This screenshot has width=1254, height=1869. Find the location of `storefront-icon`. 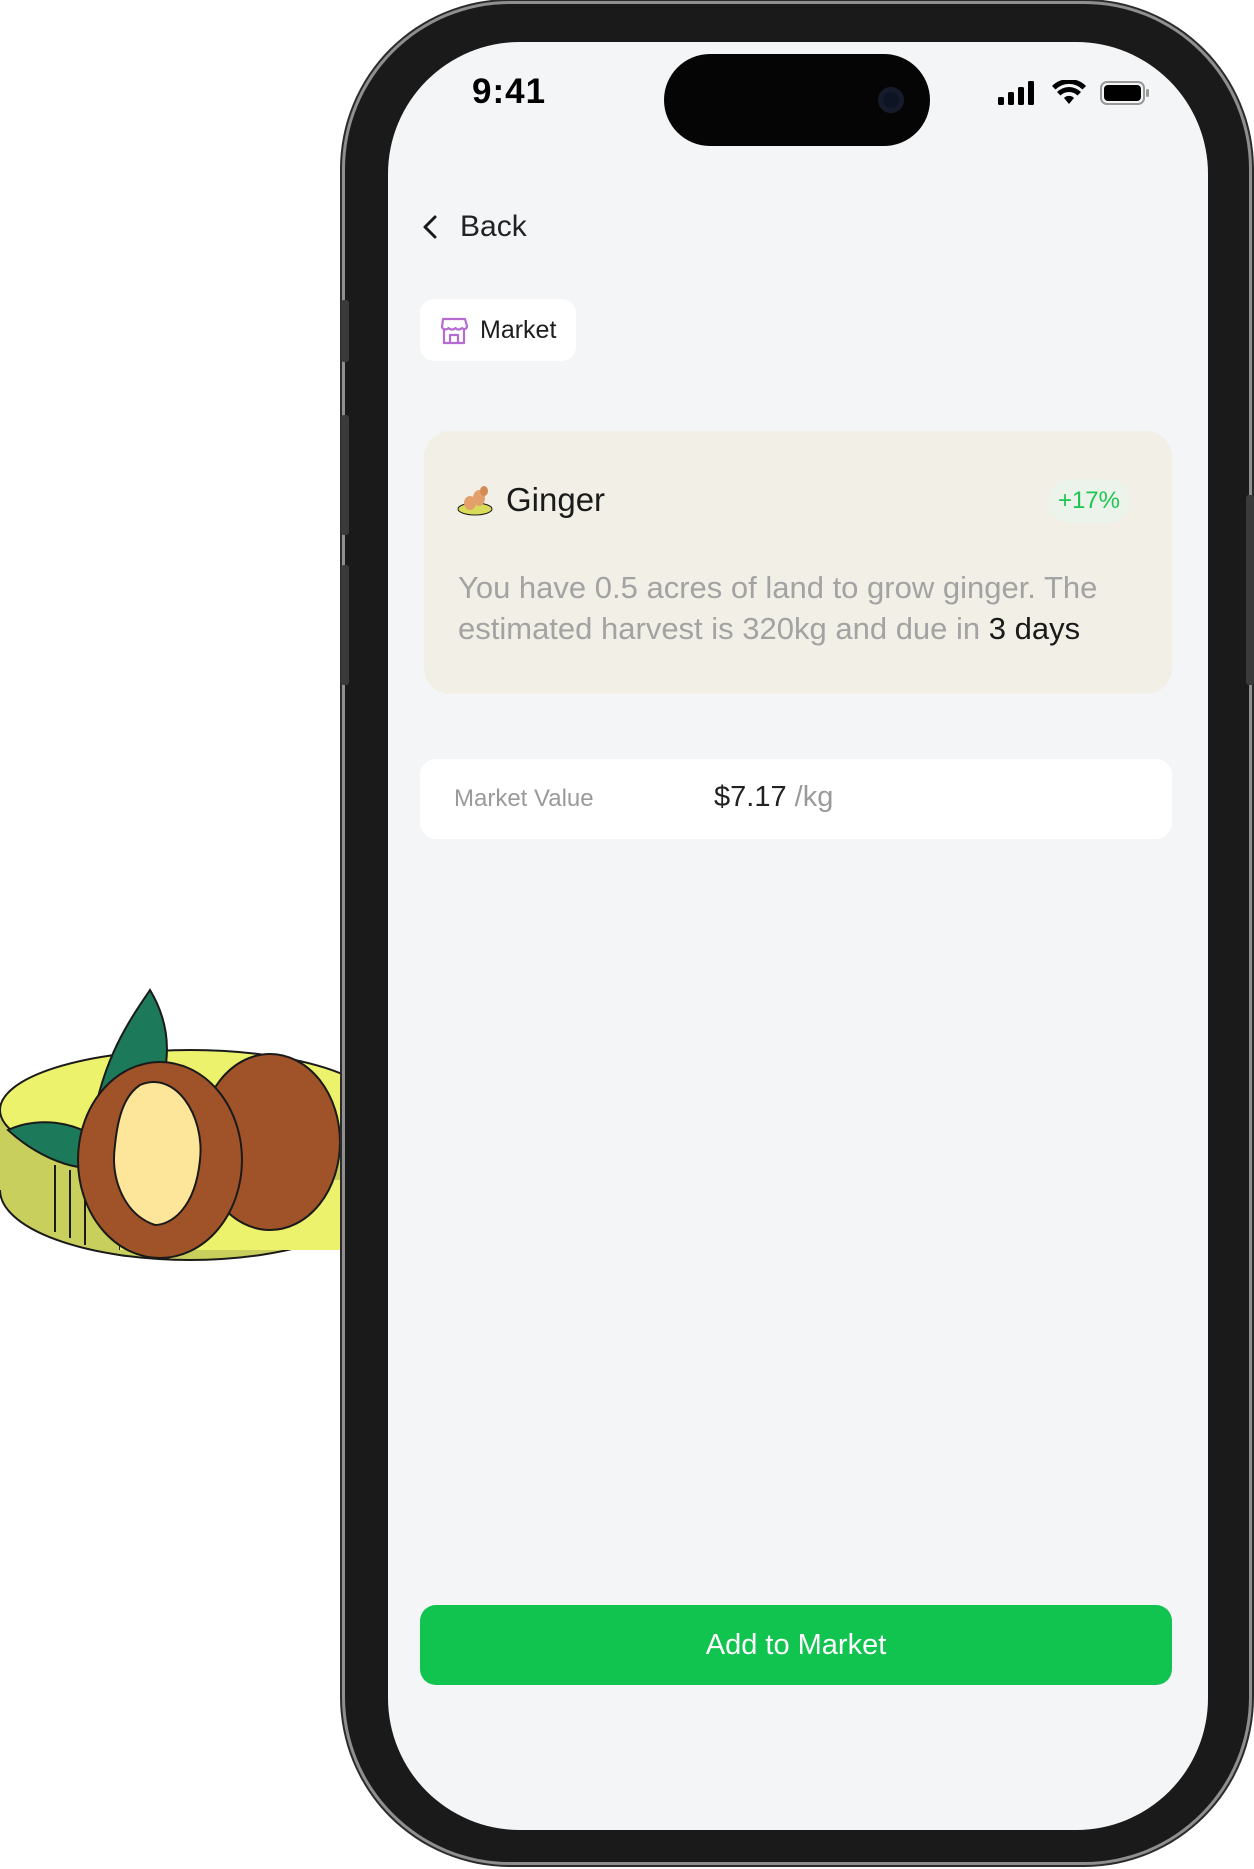

storefront-icon is located at coordinates (454, 331).